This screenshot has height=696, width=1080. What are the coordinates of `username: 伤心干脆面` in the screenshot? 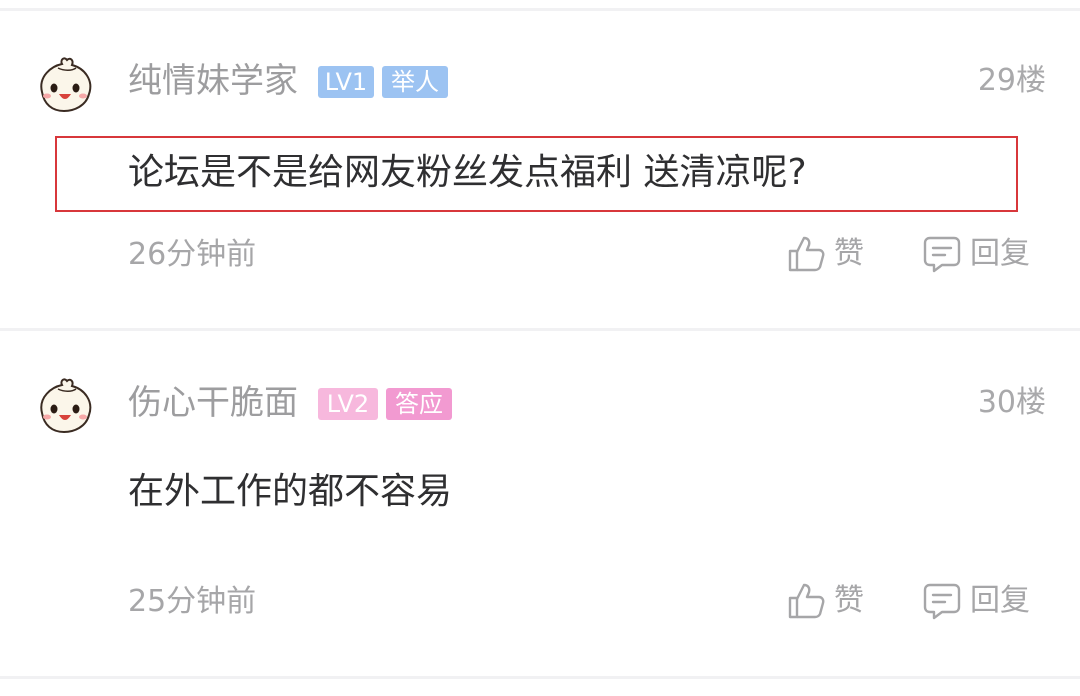 It's located at (213, 403).